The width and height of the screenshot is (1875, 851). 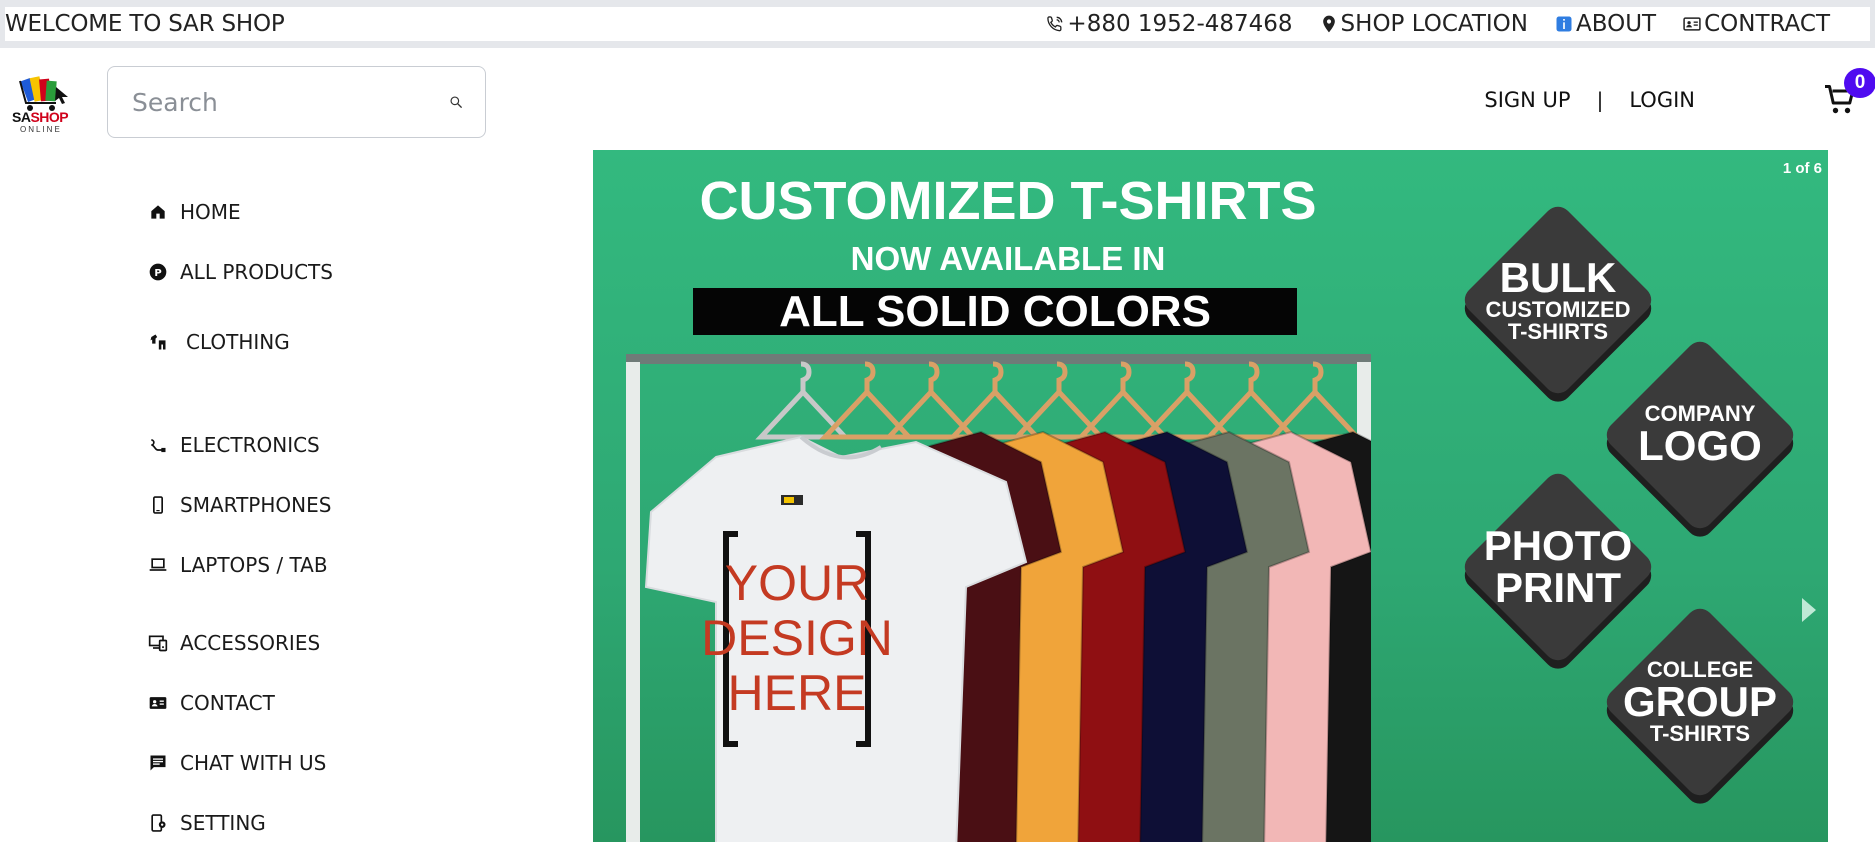 I want to click on badge-big-text: BULK, so click(x=1558, y=277).